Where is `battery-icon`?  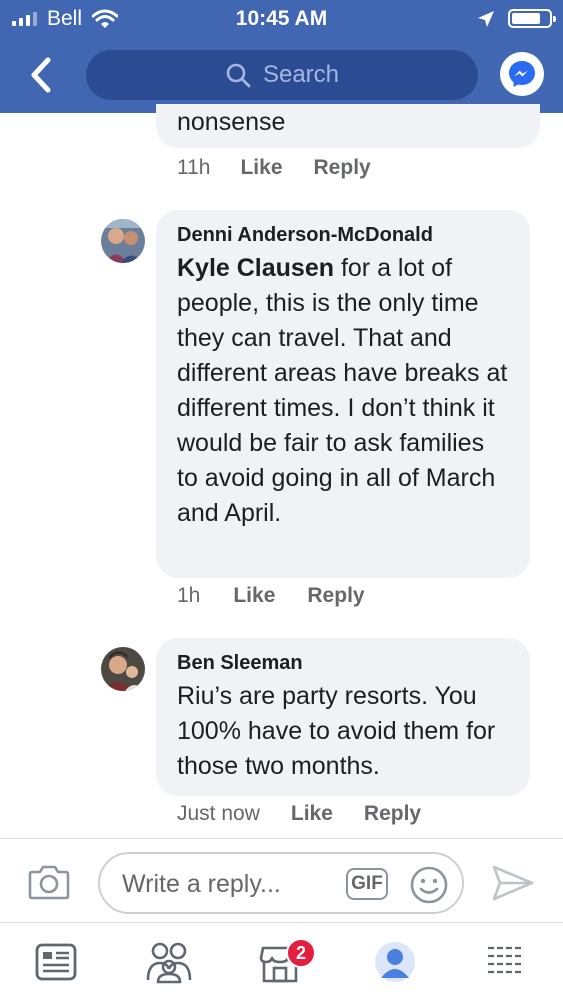
battery-icon is located at coordinates (532, 18).